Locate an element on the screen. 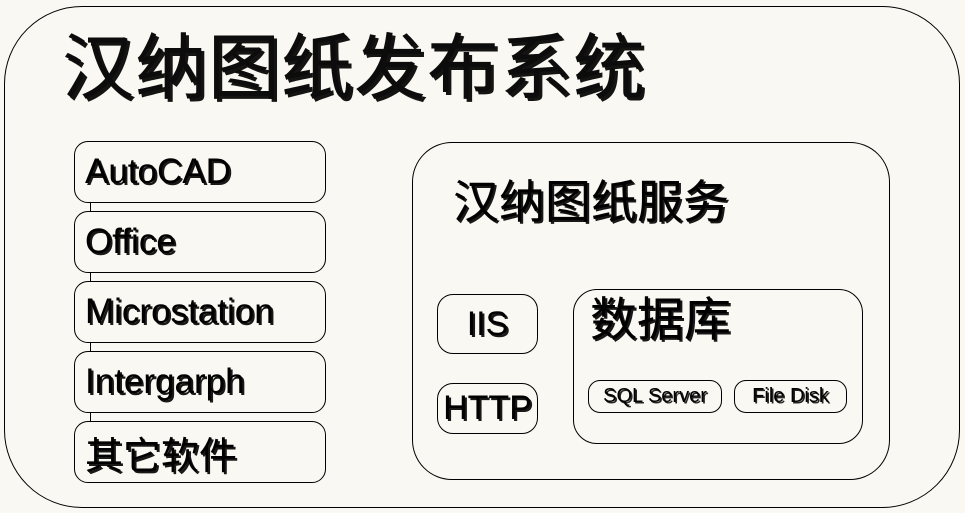 Image resolution: width=965 pixels, height=513 pixels. connector-microstation-intergarph is located at coordinates (90, 347).